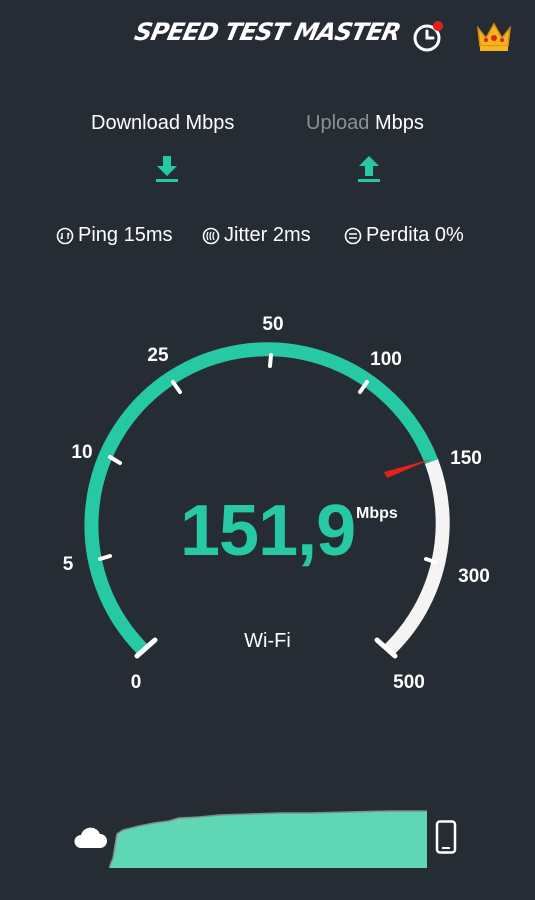 The image size is (535, 900). What do you see at coordinates (338, 123) in the screenshot?
I see `upload-label: Upload` at bounding box center [338, 123].